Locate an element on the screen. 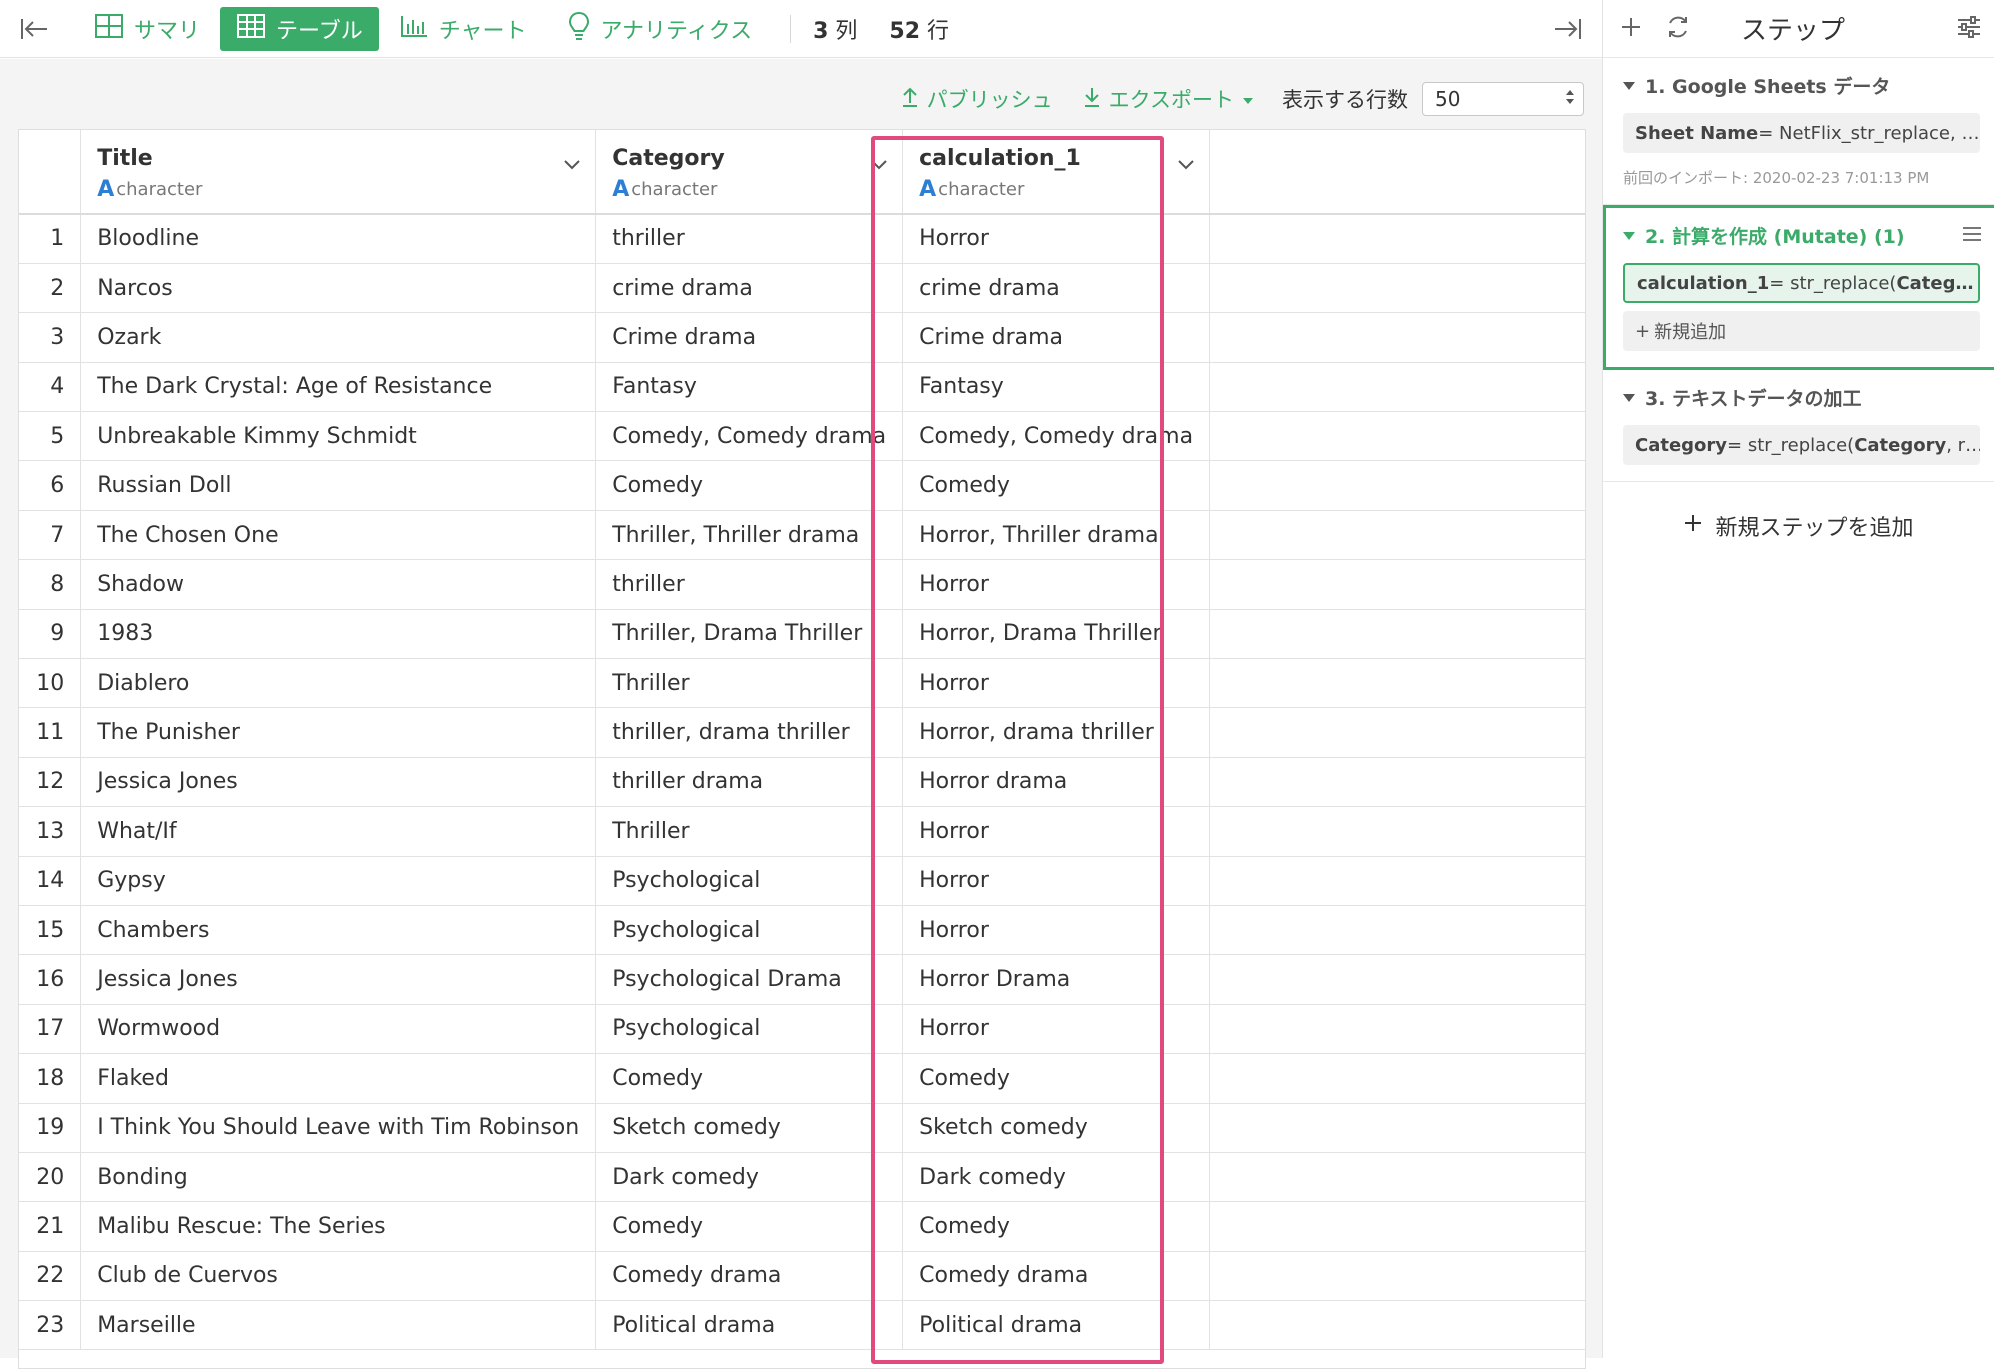  table-cell: thriller, drama thriller is located at coordinates (749, 732).